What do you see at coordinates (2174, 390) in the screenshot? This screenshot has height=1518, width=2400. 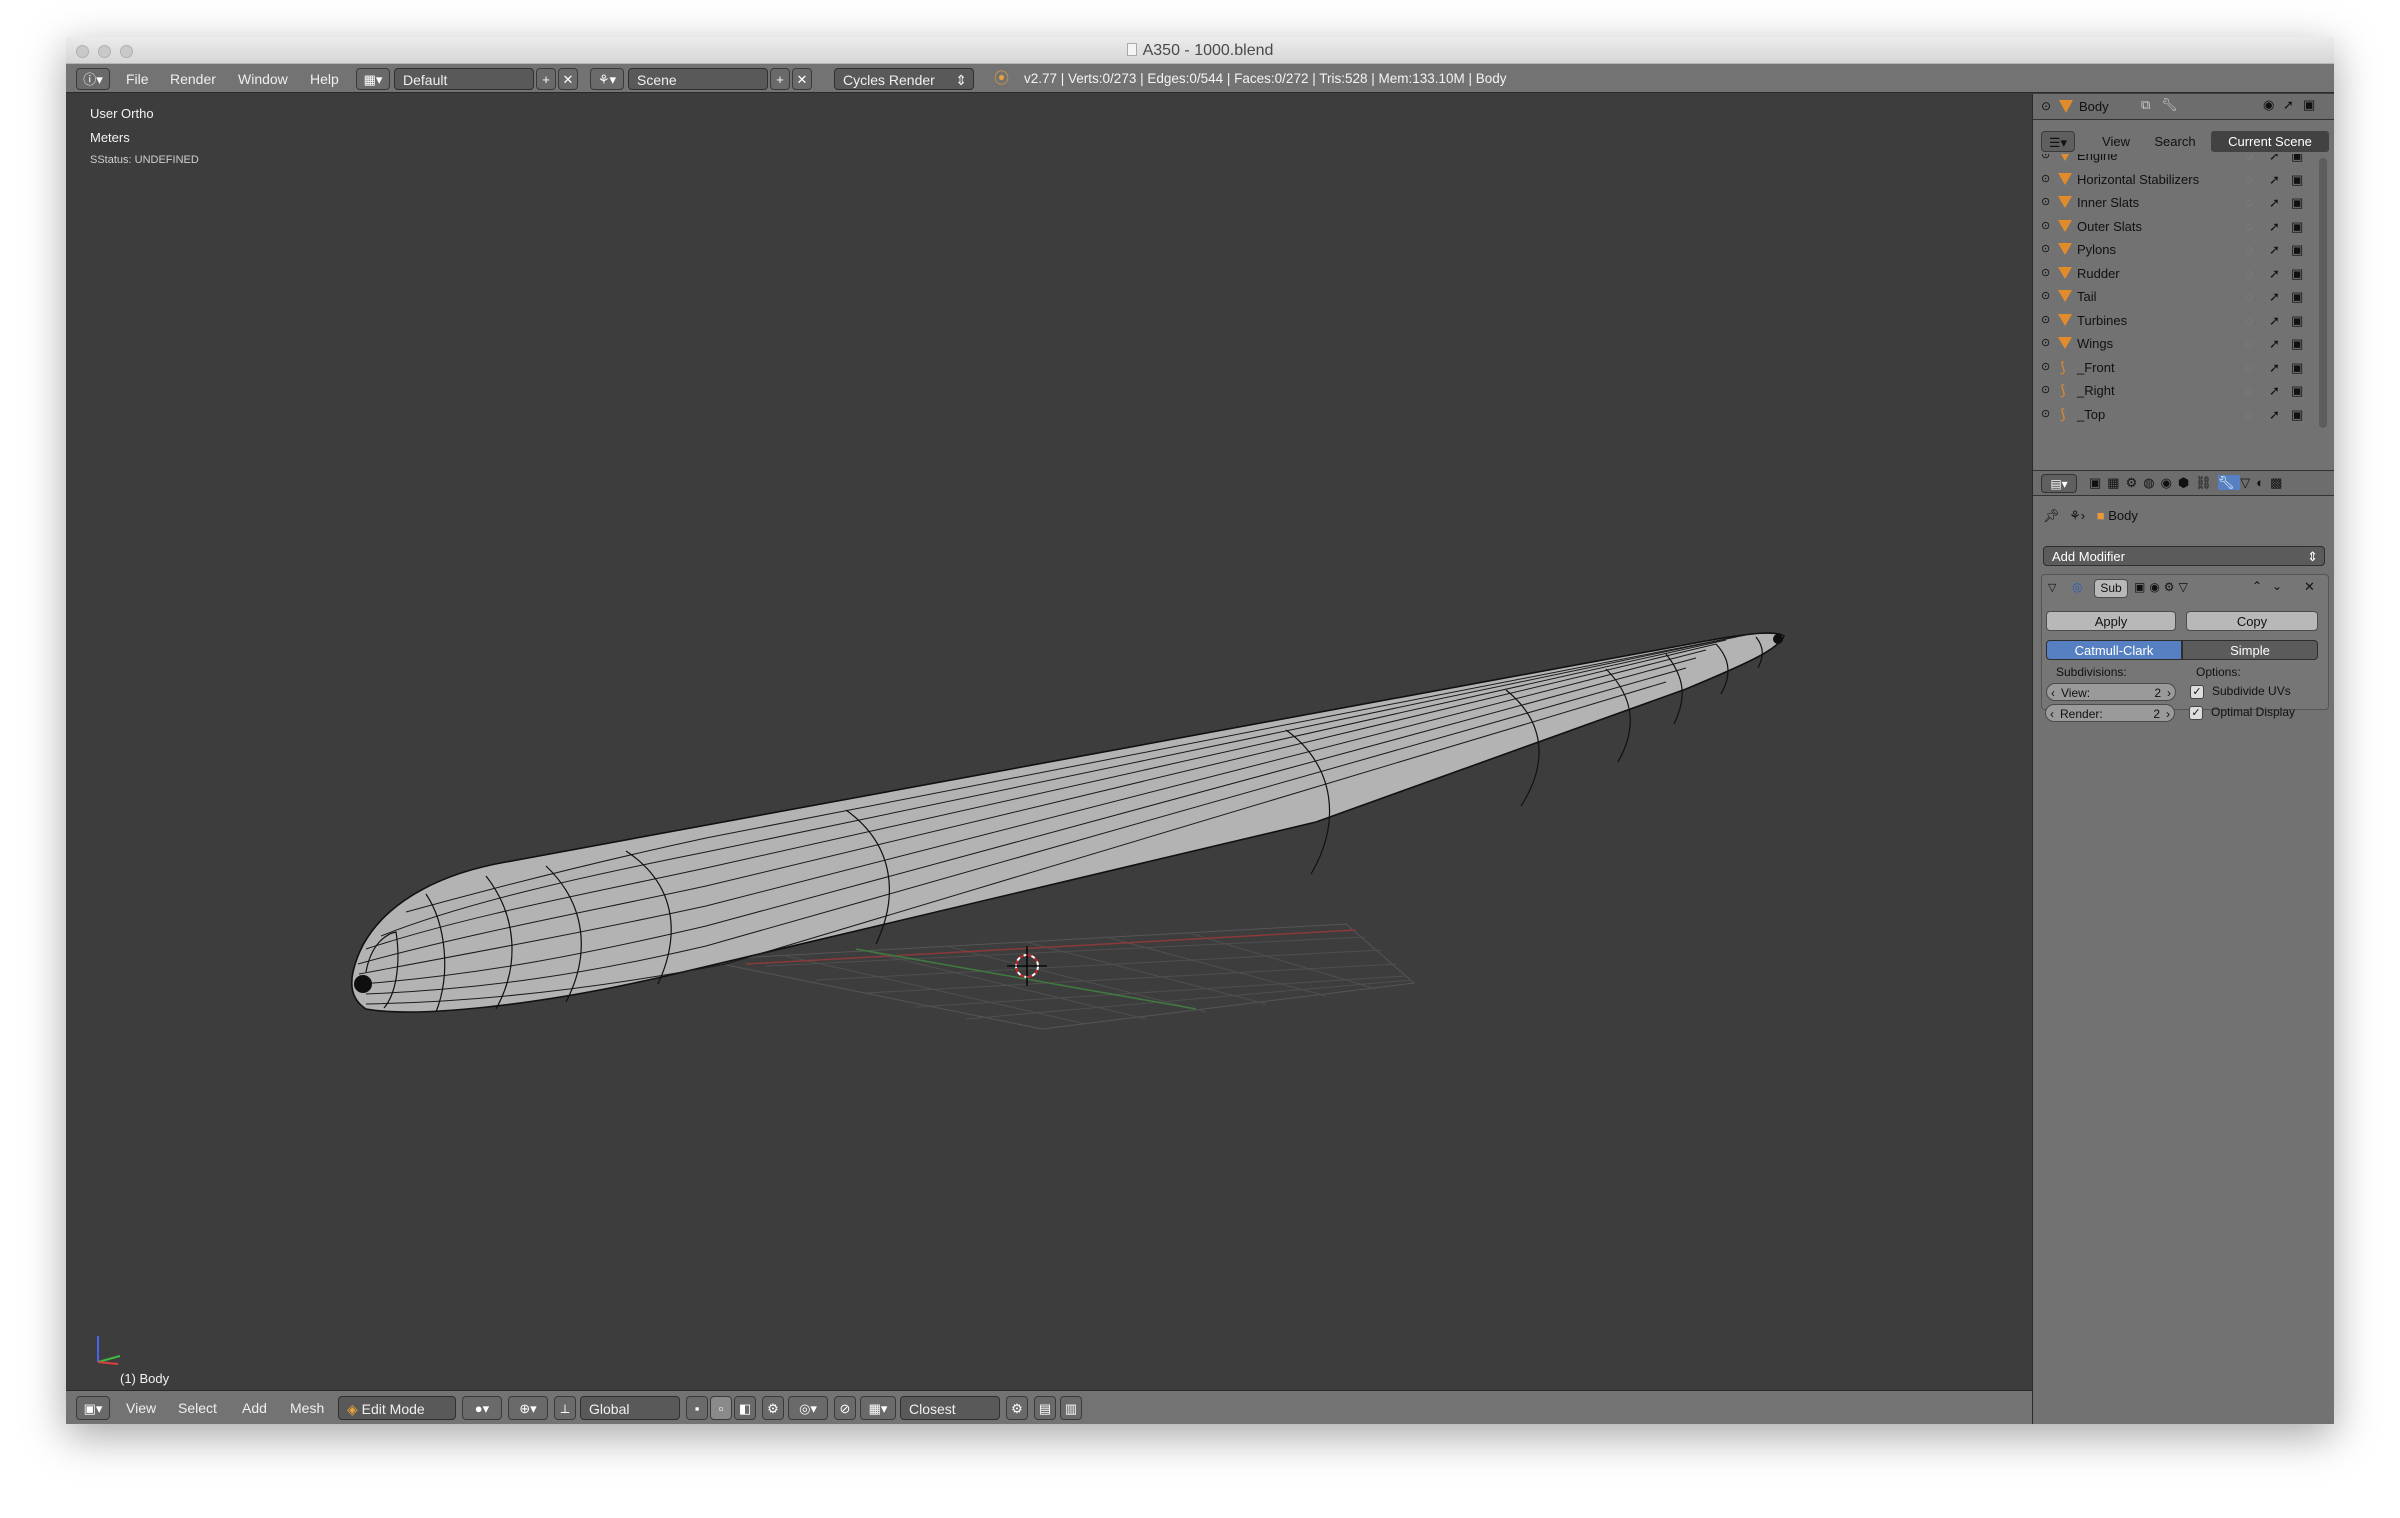 I see `outliner-row: ⊙ ⟆ _Right ◌ ➚ ▣` at bounding box center [2174, 390].